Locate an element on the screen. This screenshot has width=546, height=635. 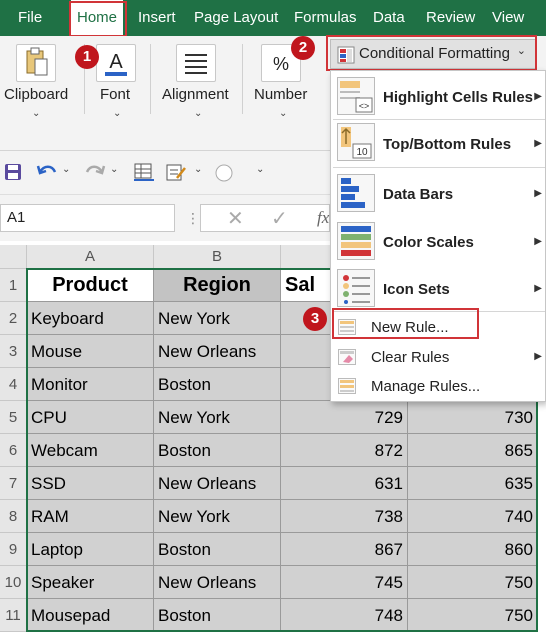
tab-review: Review is located at coordinates (450, 18).